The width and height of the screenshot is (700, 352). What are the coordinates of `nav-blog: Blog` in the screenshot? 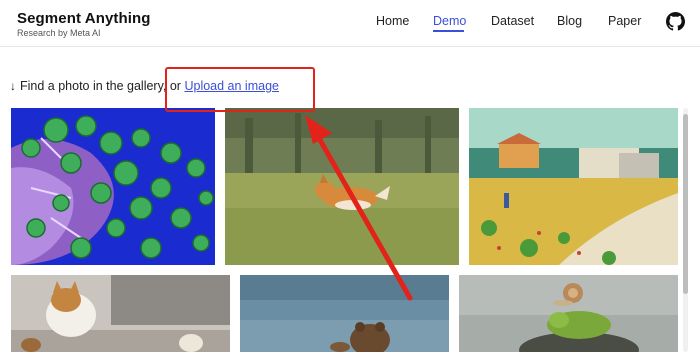 It's located at (569, 21).